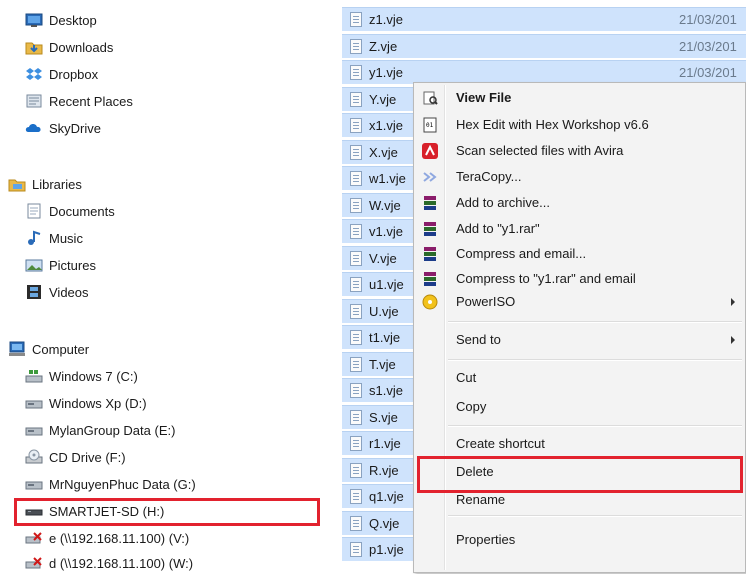 The width and height of the screenshot is (746, 574). Describe the element at coordinates (384, 470) in the screenshot. I see `file-name: R.vje` at that location.